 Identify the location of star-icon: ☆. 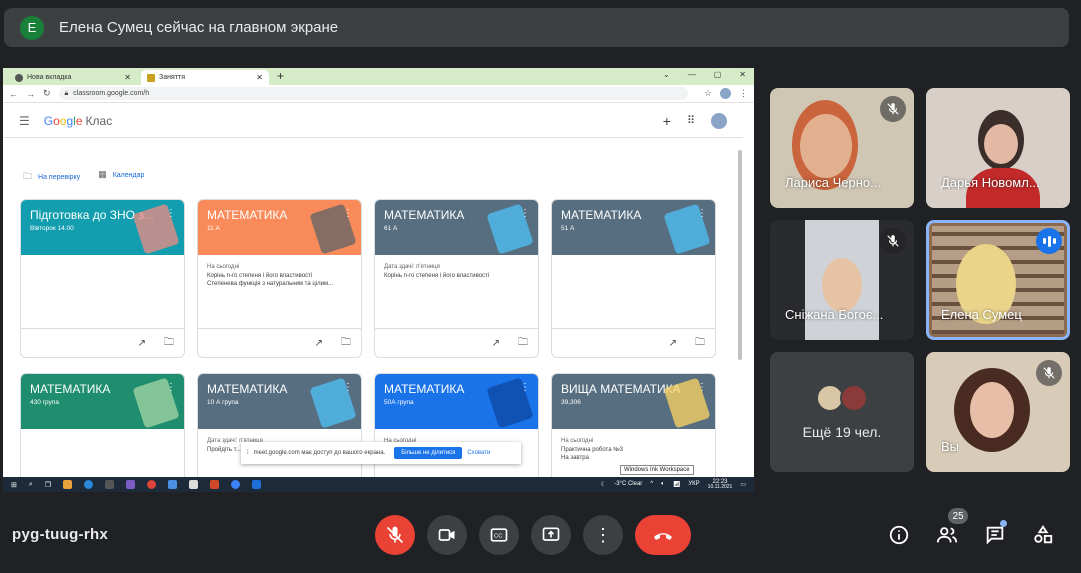
(708, 93).